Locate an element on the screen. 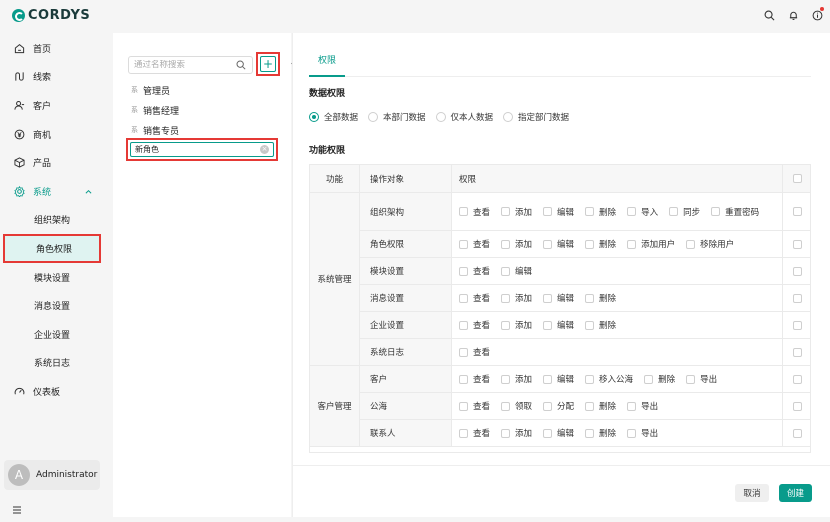 This screenshot has width=830, height=522. perm-checkbox-item: 同步 is located at coordinates (684, 212).